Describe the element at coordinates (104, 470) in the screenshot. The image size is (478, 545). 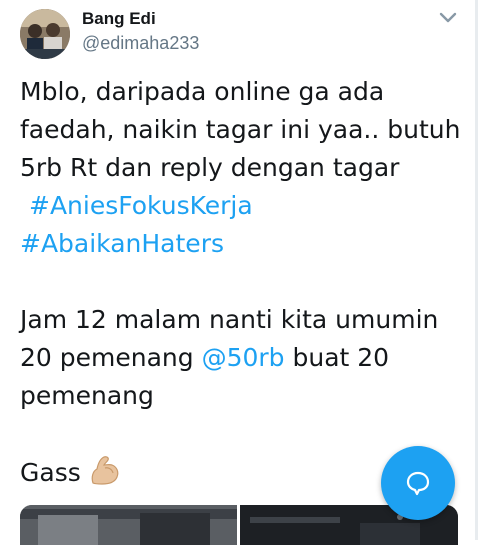
I see `flexed-biceps-emoji-icon` at that location.